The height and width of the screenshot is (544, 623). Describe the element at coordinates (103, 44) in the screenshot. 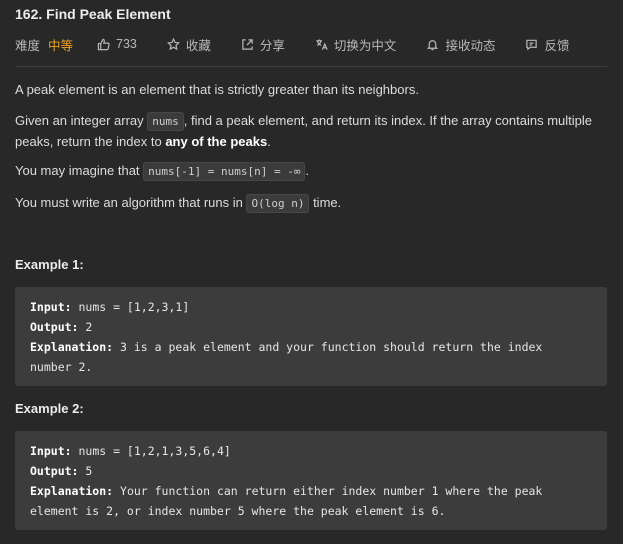

I see `thumbs-up-icon` at that location.